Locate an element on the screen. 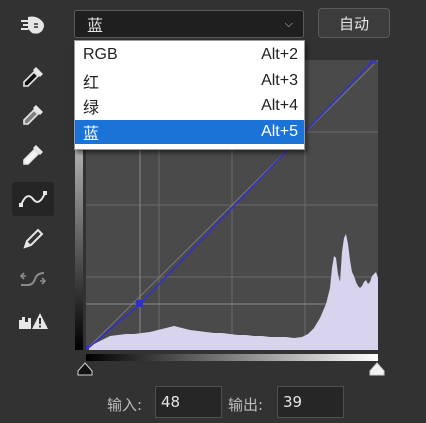 The height and width of the screenshot is (423, 426). channel-option-shortcut: Alt+4 is located at coordinates (279, 105).